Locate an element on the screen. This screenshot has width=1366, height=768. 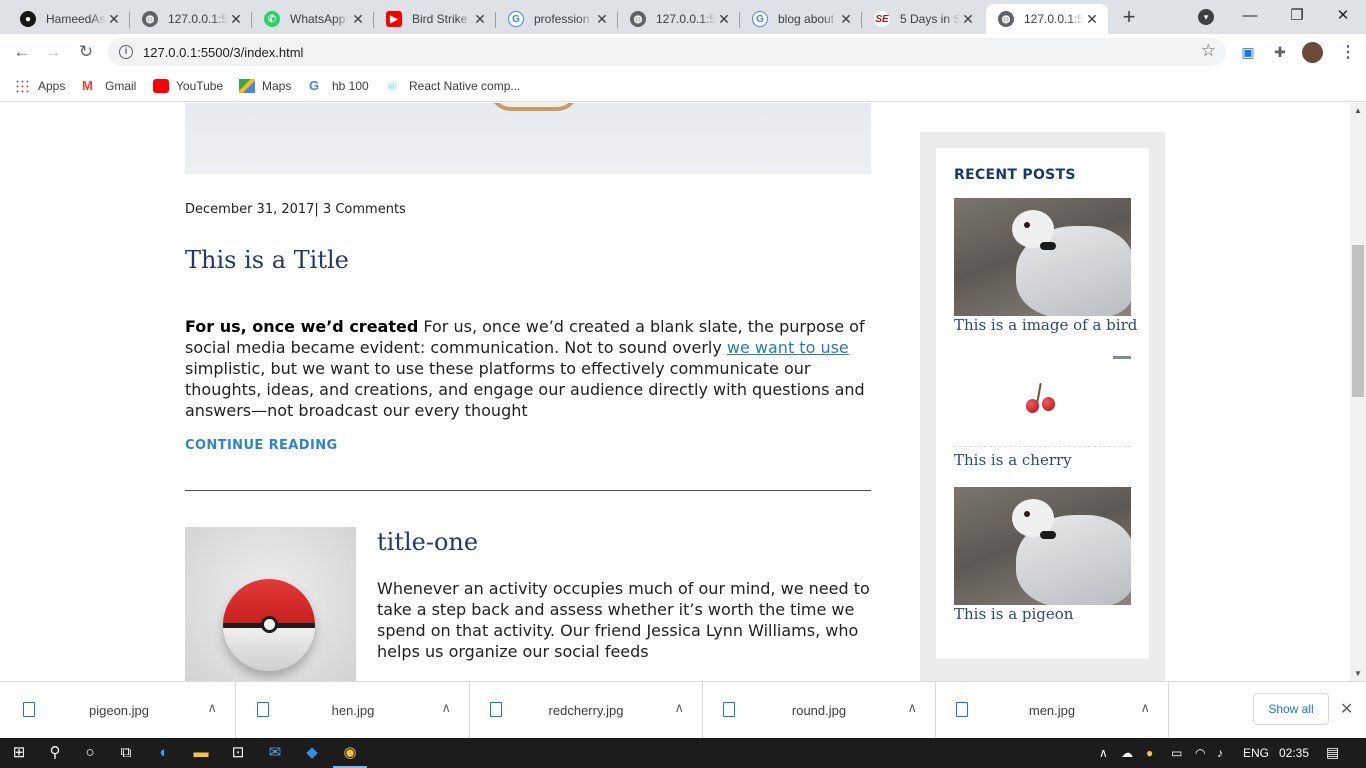
youtube-icon: ▶ is located at coordinates (394, 19).